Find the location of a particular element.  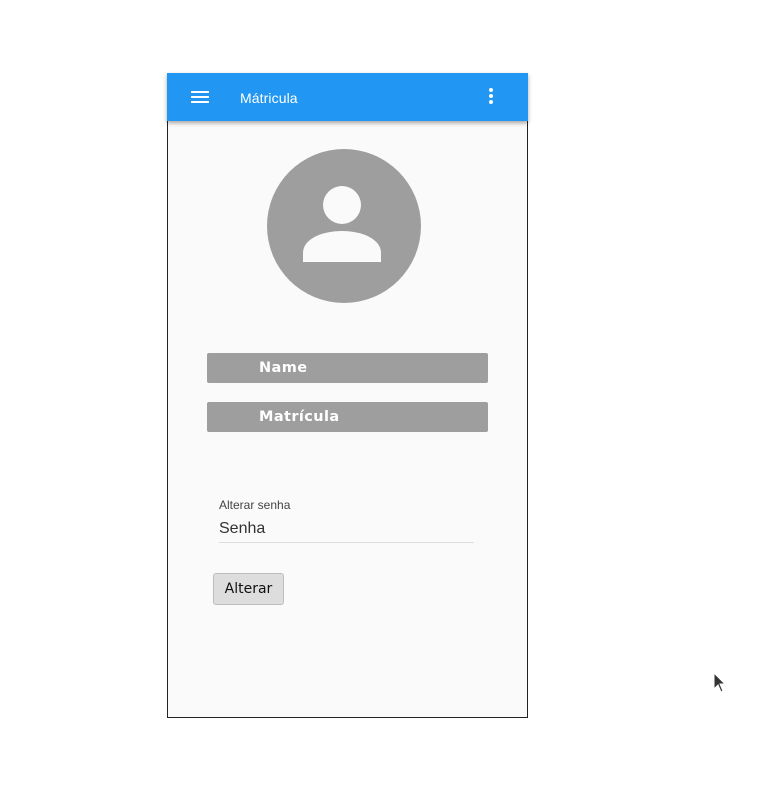

alterar-button: Alterar is located at coordinates (248, 589).